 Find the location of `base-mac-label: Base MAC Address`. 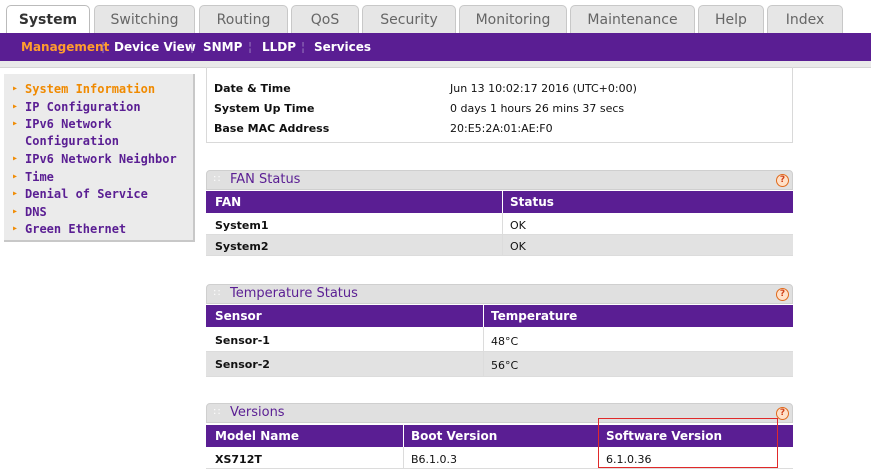

base-mac-label: Base MAC Address is located at coordinates (272, 128).